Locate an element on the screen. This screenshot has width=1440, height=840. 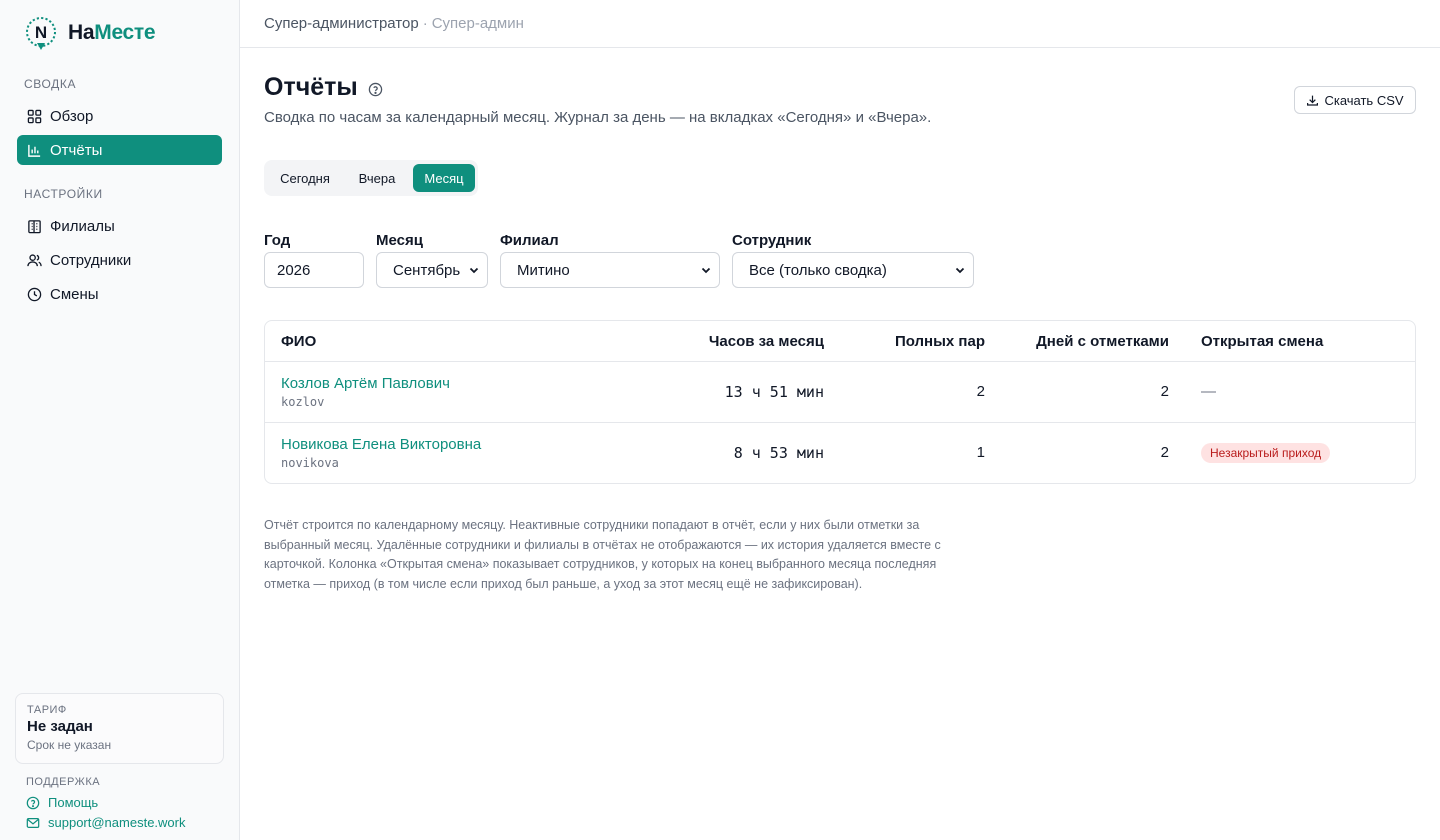
support-email-link: support@nameste.work is located at coordinates (105, 822).